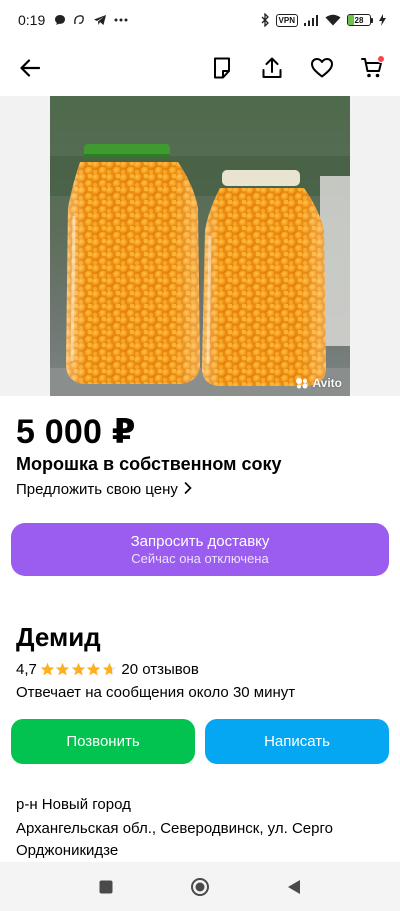 The height and width of the screenshot is (911, 400). What do you see at coordinates (372, 68) in the screenshot?
I see `cart-icon` at bounding box center [372, 68].